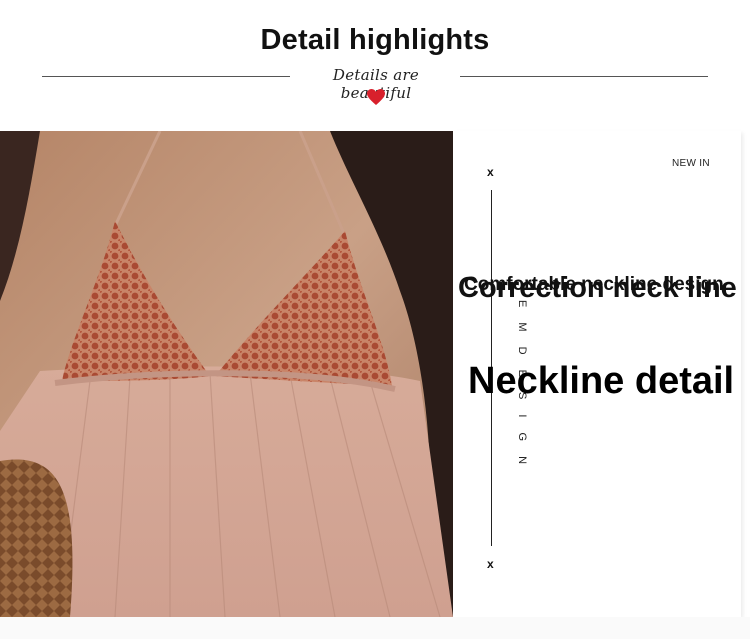 This screenshot has width=750, height=639. Describe the element at coordinates (166, 76) in the screenshot. I see `divider-left` at that location.